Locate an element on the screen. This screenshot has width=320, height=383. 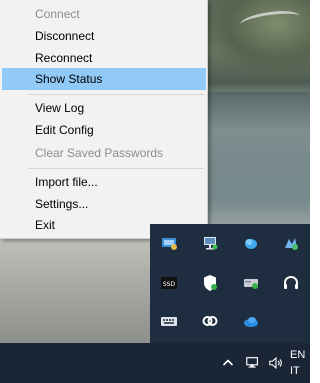
show-hidden-icons-chevron-icon is located at coordinates (228, 363).